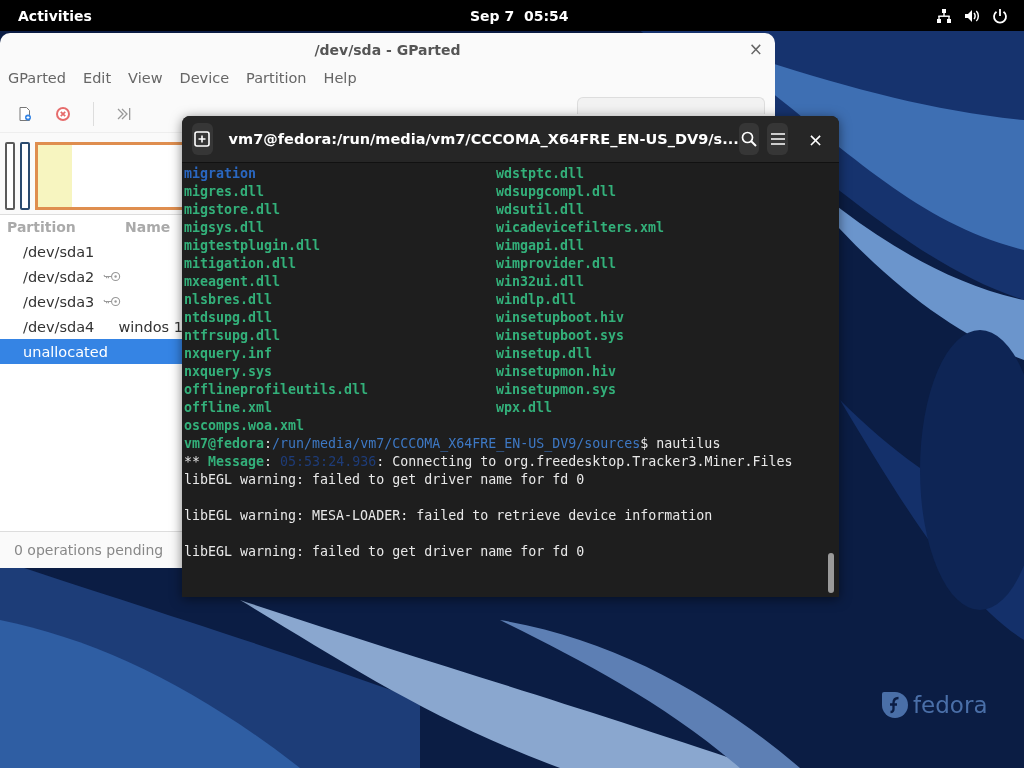  Describe the element at coordinates (97, 83) in the screenshot. I see `menu-item: Edit` at that location.